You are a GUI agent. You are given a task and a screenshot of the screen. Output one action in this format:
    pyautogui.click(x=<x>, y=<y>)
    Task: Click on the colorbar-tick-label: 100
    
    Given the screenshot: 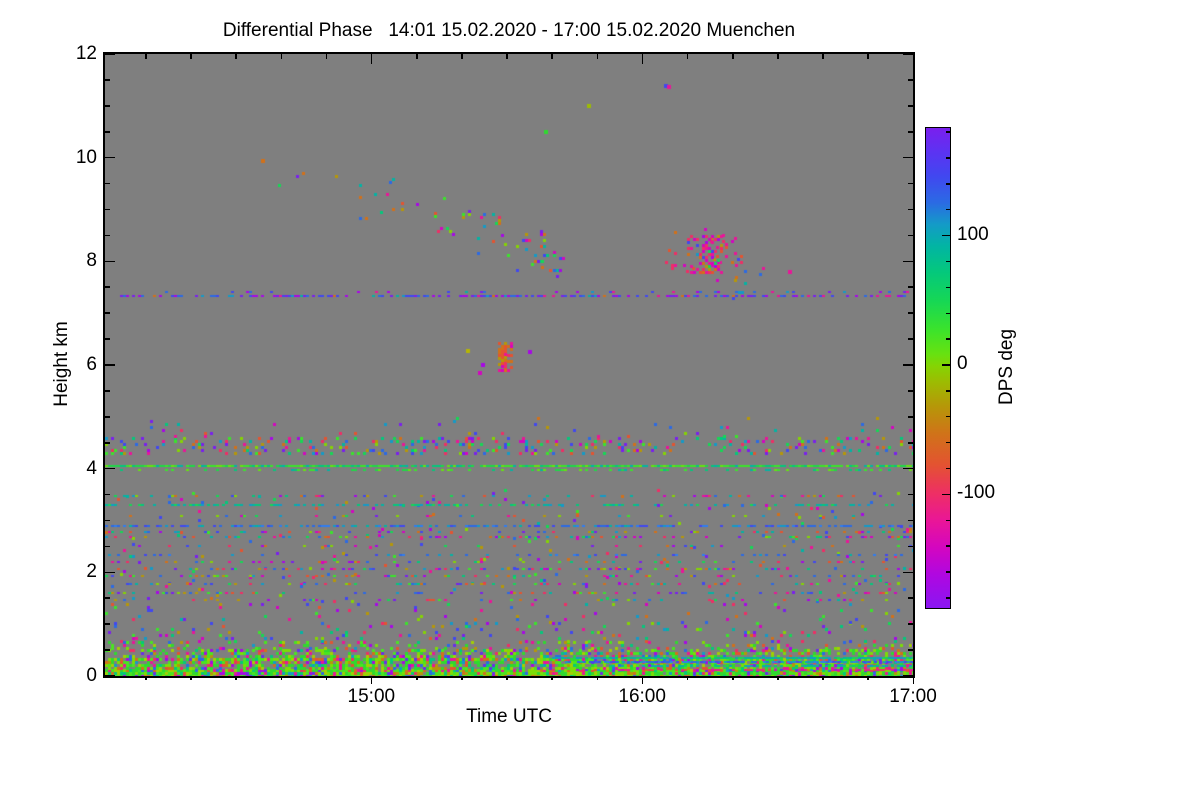 What is the action you would take?
    pyautogui.click(x=973, y=234)
    